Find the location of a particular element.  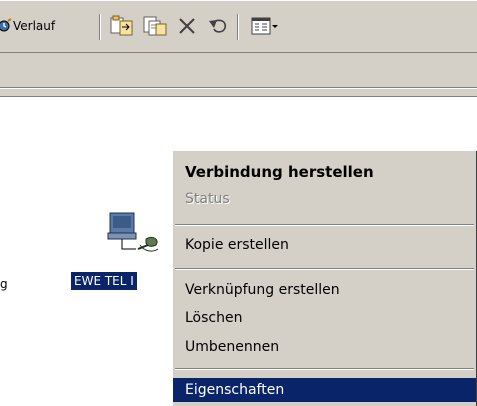

toolbar-highlight is located at coordinates (238, 0).